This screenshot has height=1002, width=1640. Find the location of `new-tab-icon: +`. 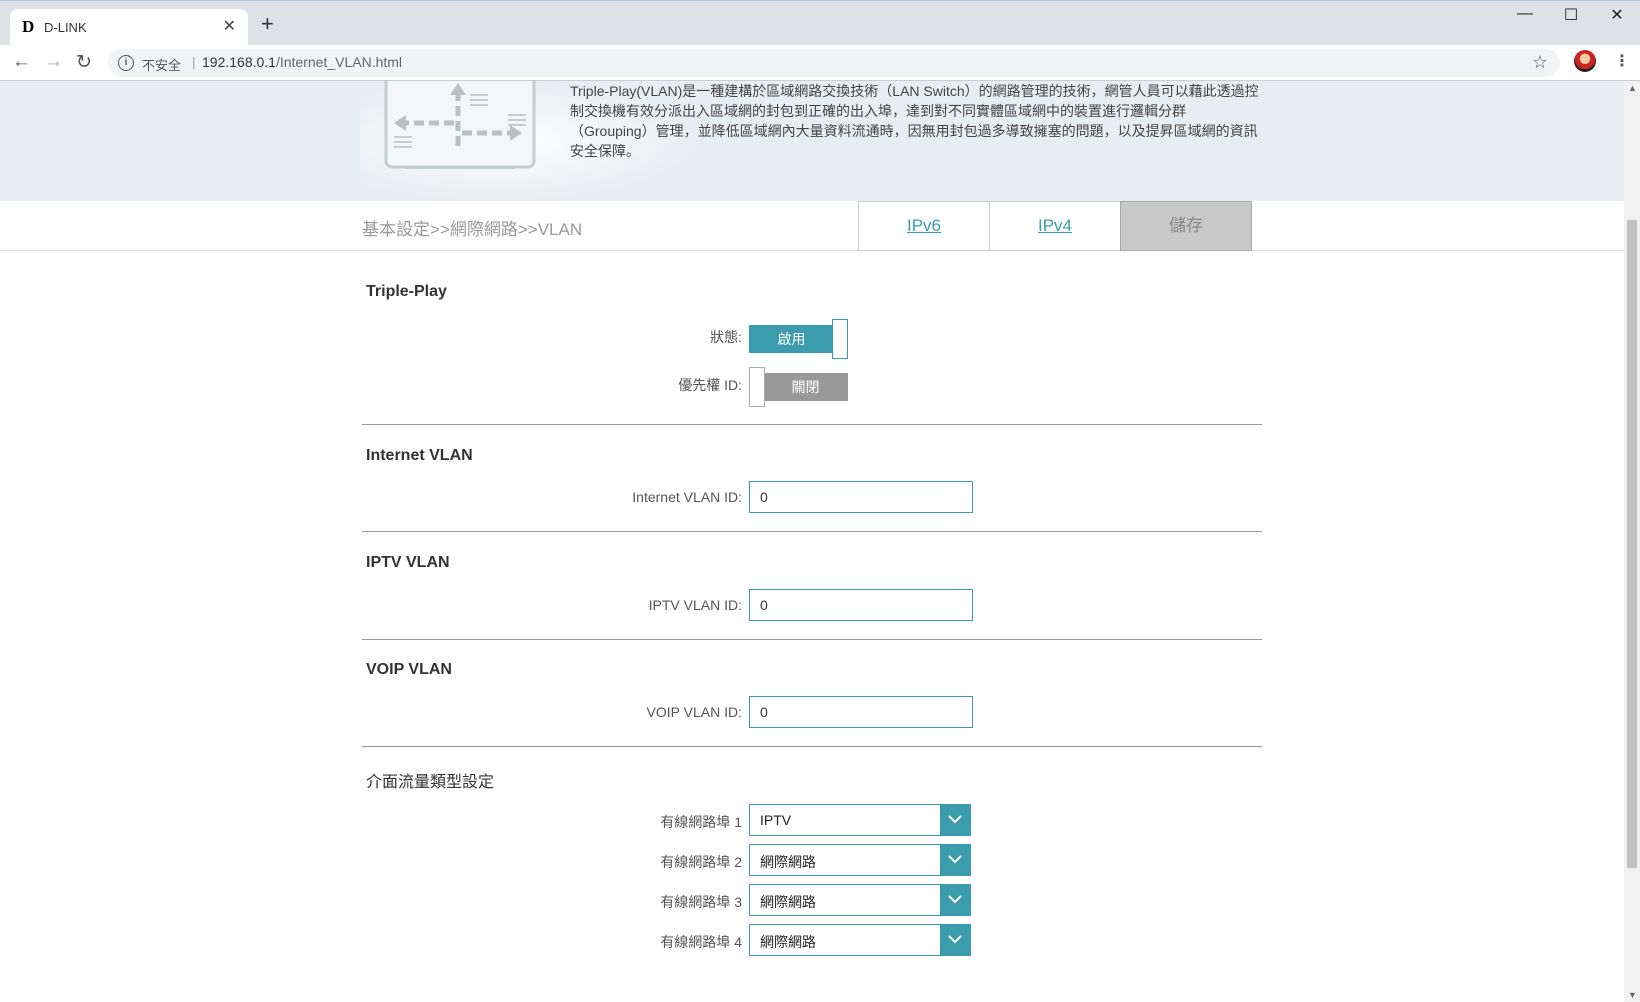

new-tab-icon: + is located at coordinates (267, 24).